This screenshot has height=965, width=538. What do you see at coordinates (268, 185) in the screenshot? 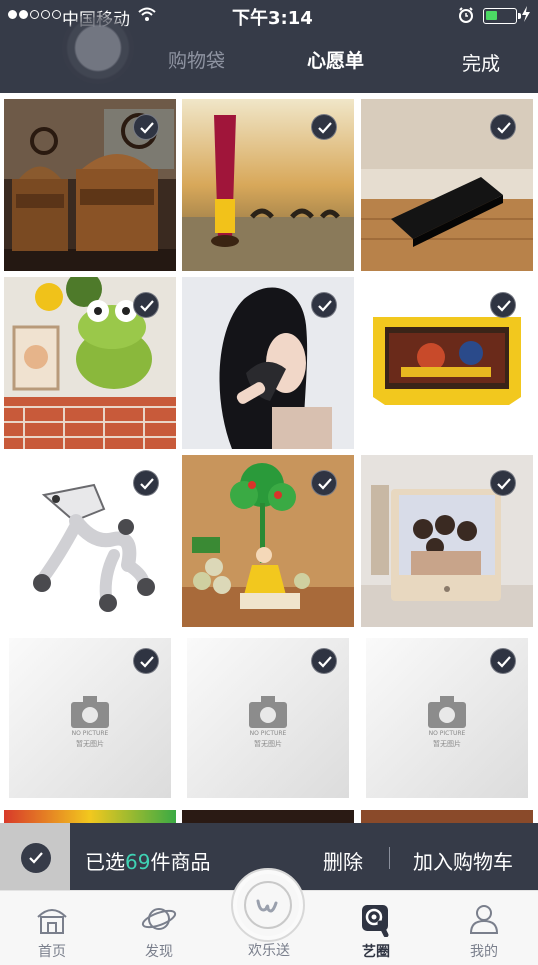
I see `product-tile-camel-perfume` at bounding box center [268, 185].